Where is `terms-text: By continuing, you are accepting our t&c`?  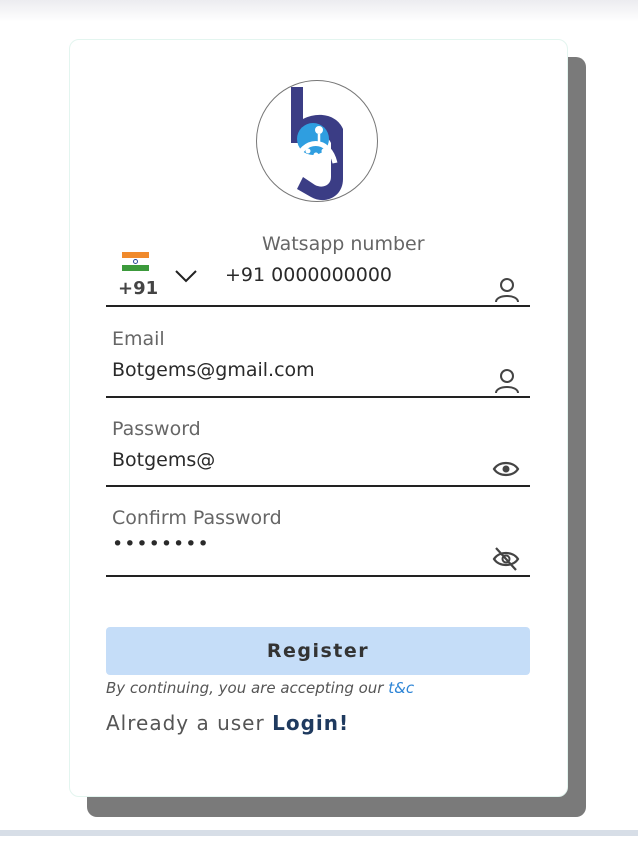
terms-text: By continuing, you are accepting our t&c is located at coordinates (260, 688).